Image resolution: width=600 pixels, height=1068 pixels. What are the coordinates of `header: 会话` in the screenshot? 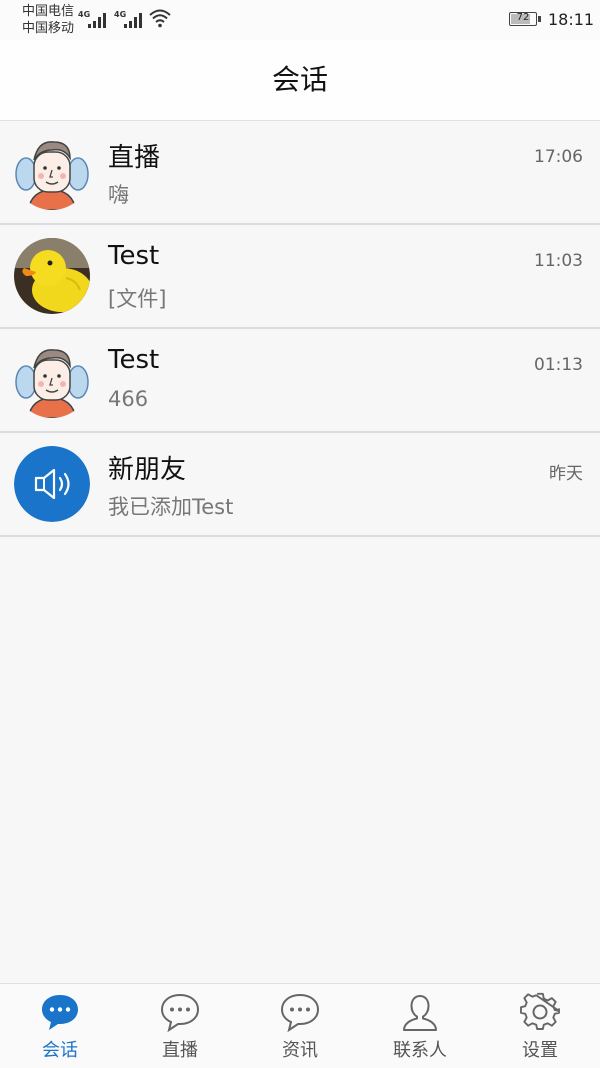 It's located at (300, 80).